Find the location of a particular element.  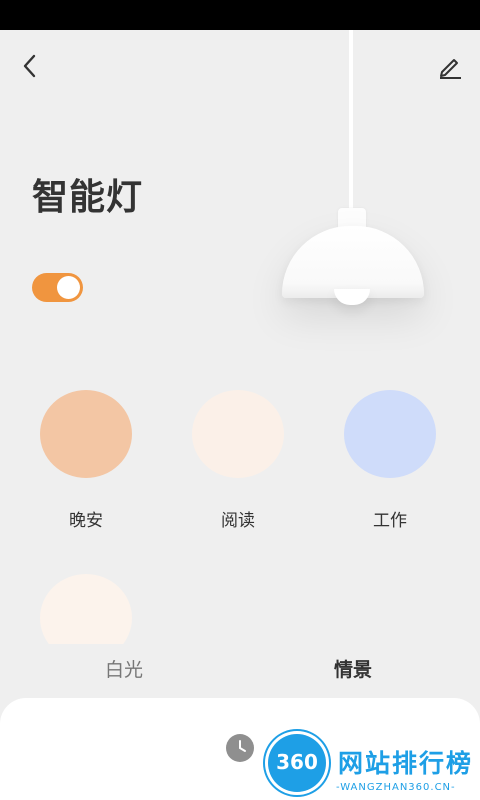

toggle-knob is located at coordinates (68, 287).